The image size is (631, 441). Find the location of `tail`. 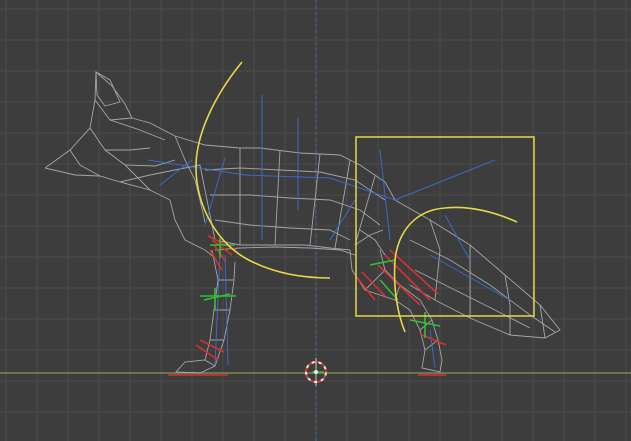

tail is located at coordinates (477, 269).